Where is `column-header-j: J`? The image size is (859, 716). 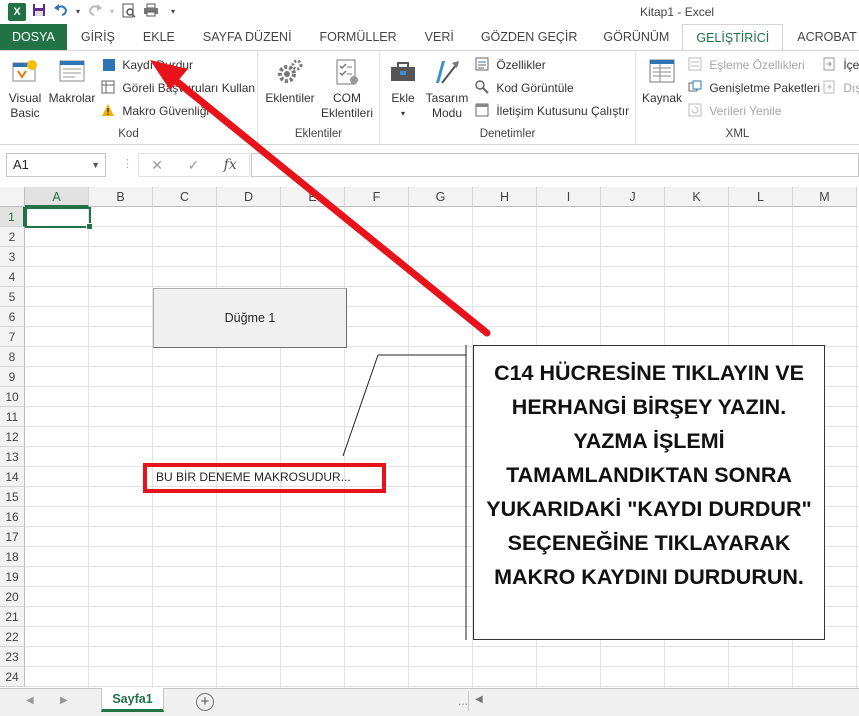 column-header-j: J is located at coordinates (633, 197).